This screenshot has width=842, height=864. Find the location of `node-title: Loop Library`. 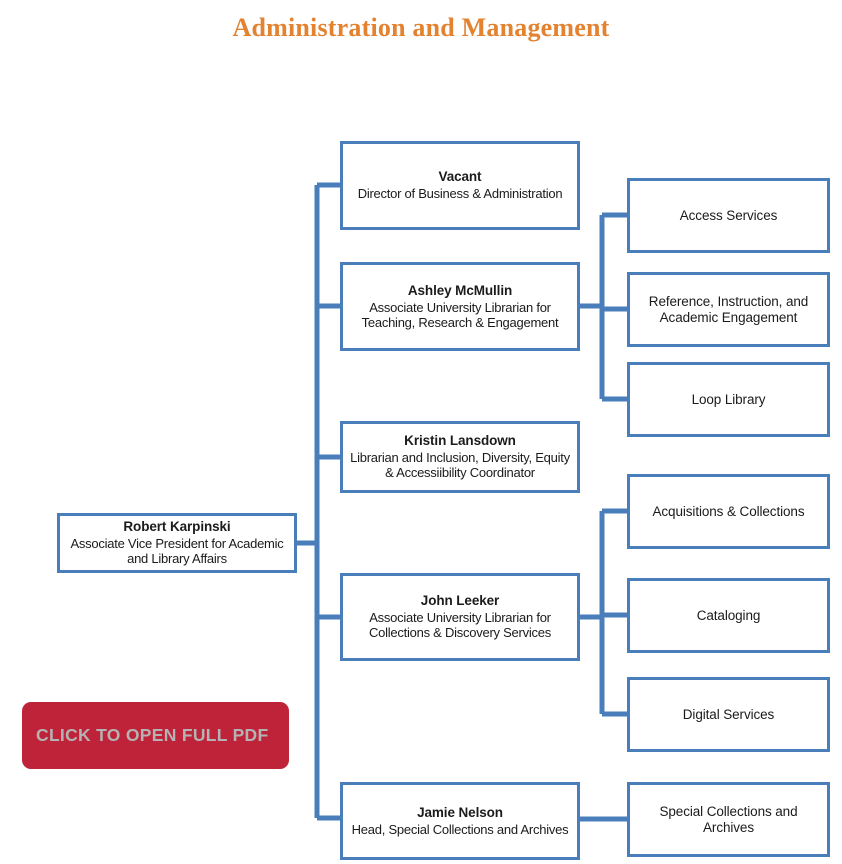

node-title: Loop Library is located at coordinates (728, 399).